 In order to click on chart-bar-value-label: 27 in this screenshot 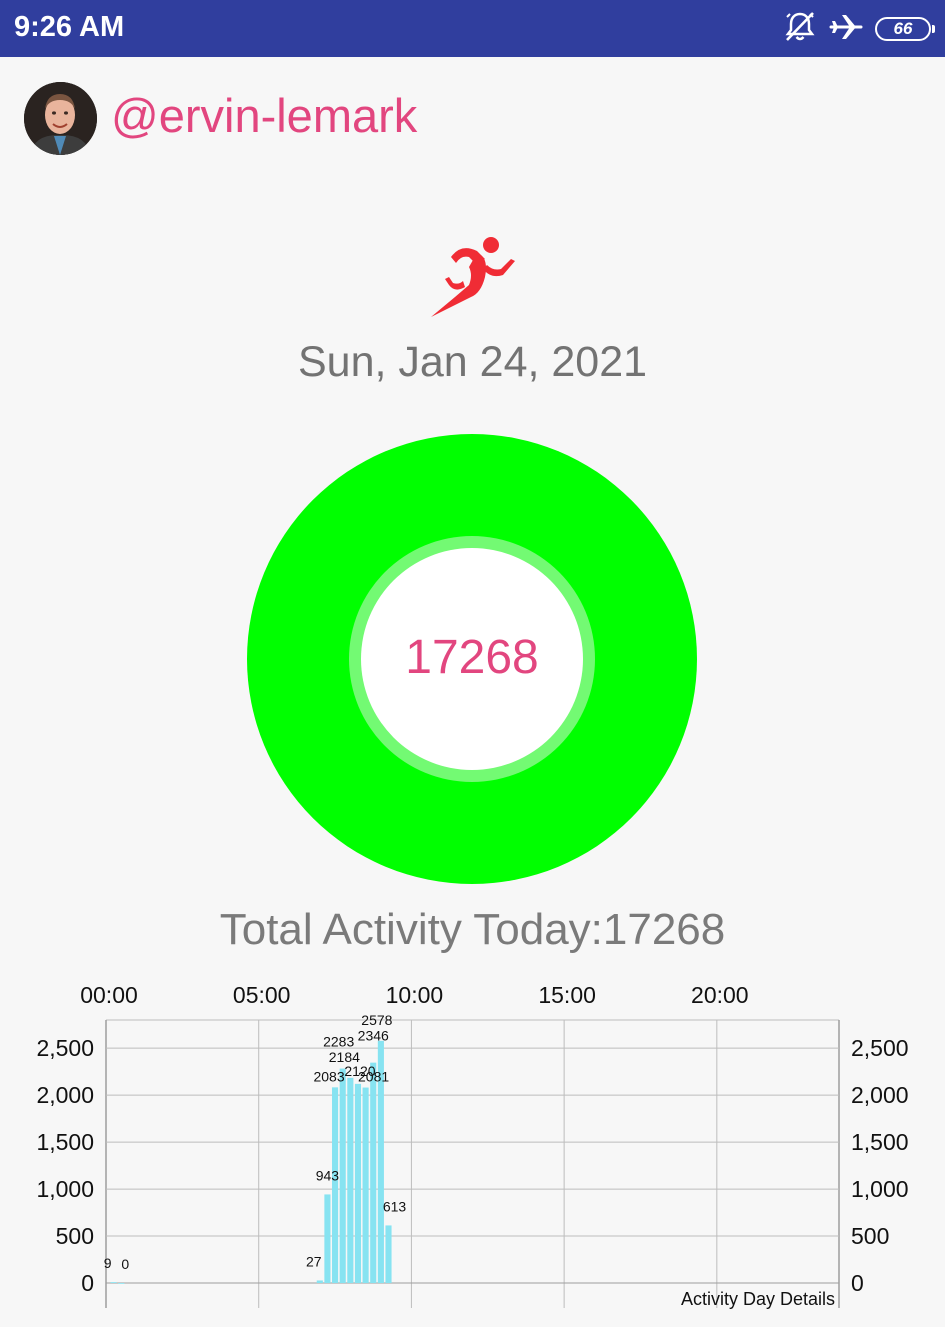, I will do `click(314, 1261)`.